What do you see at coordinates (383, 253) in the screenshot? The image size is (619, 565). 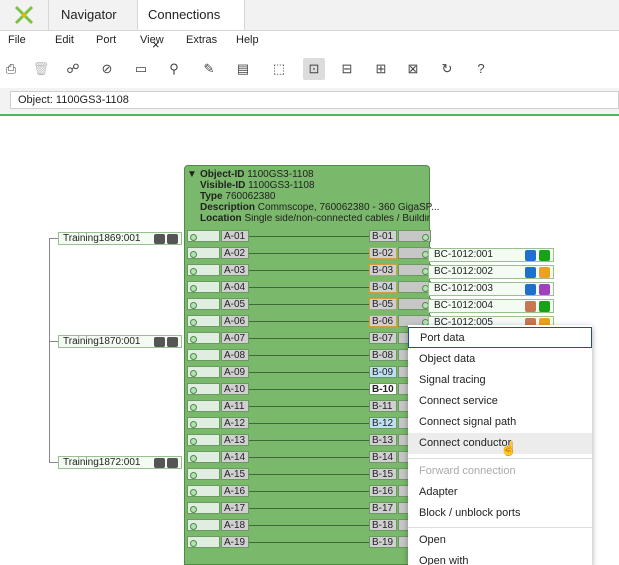 I see `port-b: B-02` at bounding box center [383, 253].